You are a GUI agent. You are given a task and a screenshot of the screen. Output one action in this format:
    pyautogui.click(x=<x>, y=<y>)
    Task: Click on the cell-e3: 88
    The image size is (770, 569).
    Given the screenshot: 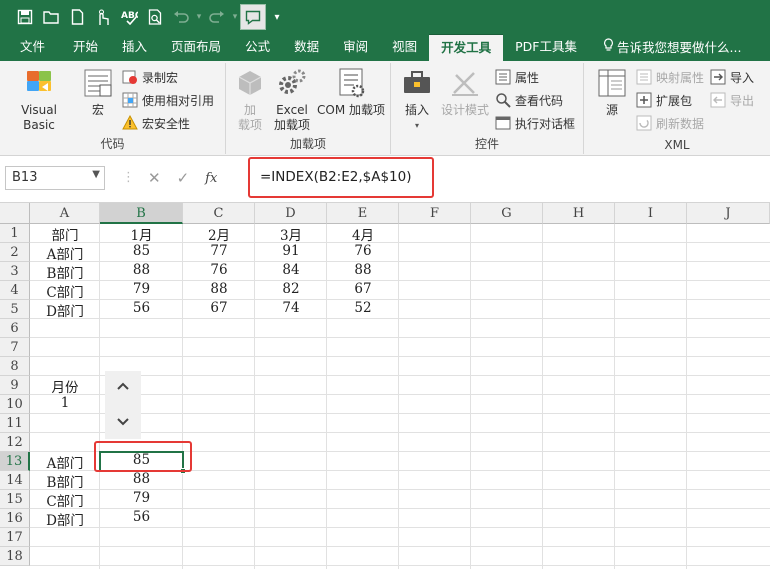 What is the action you would take?
    pyautogui.click(x=363, y=271)
    